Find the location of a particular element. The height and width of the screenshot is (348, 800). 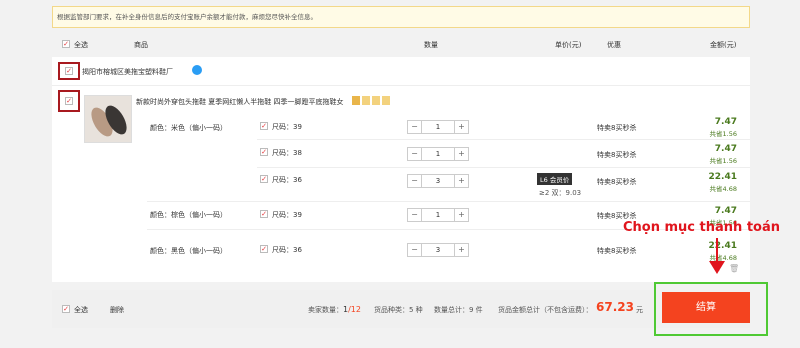

shop-checkbox is located at coordinates (69, 71).